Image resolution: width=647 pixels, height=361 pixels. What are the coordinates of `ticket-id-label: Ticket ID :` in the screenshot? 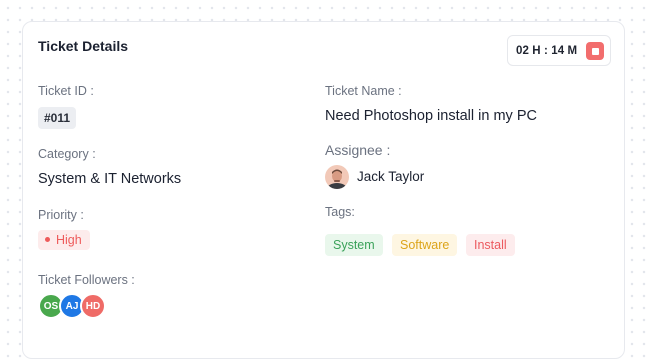 It's located at (66, 91).